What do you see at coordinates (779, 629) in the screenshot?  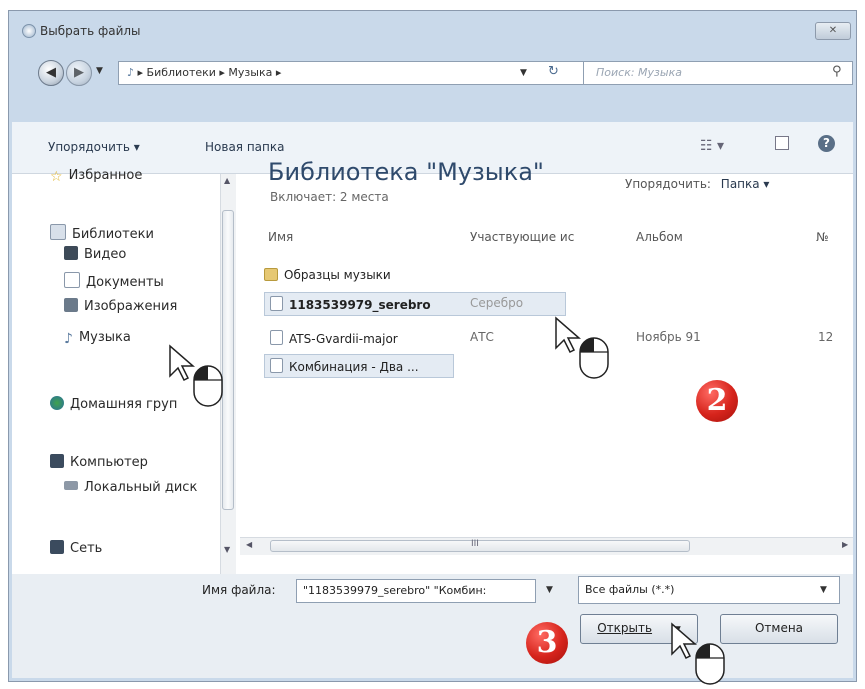 I see `cancel-button: Отмена` at bounding box center [779, 629].